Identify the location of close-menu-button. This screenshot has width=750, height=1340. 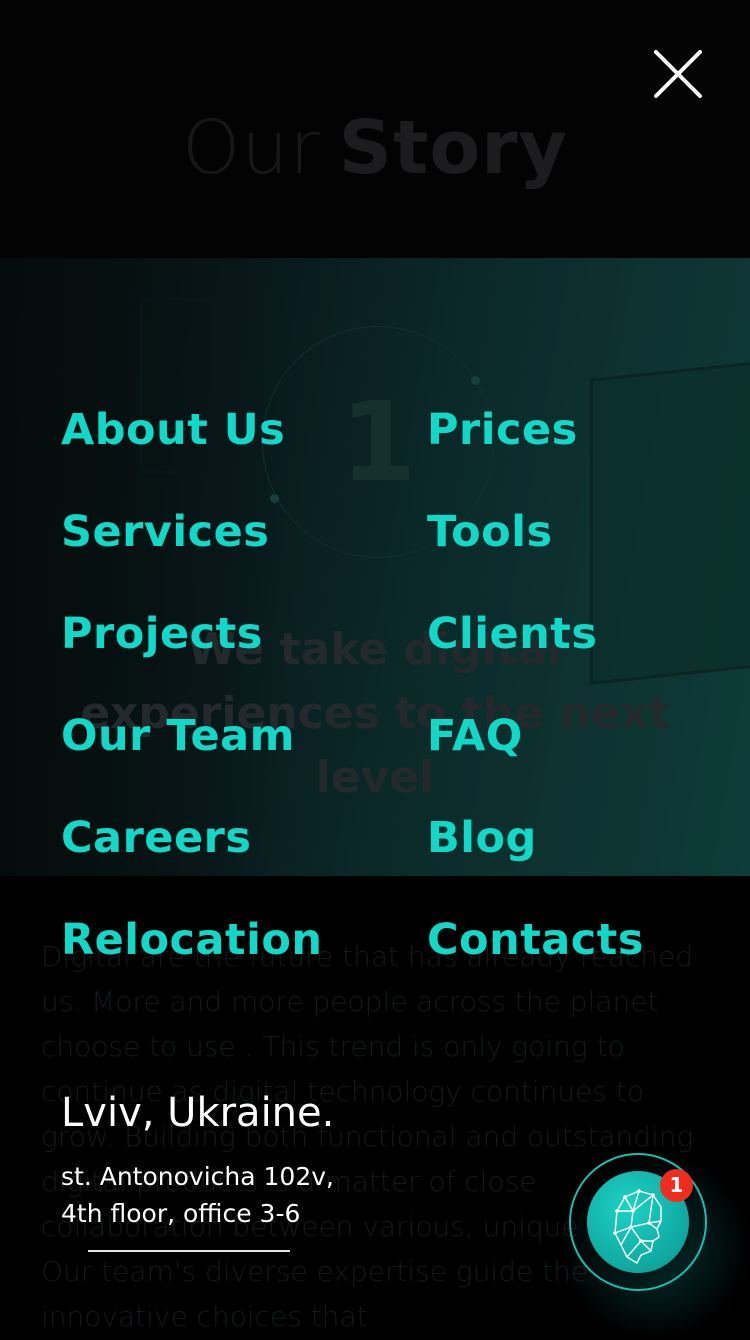
(678, 74).